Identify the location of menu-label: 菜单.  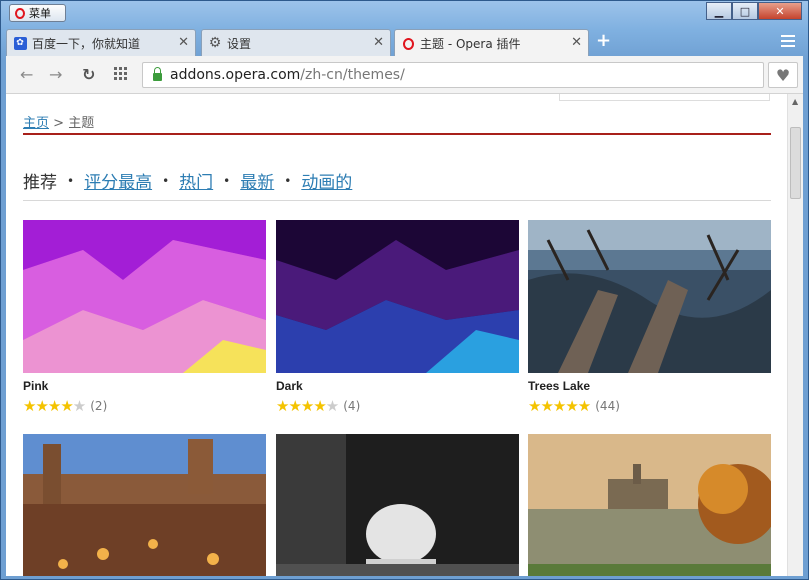
(40, 13).